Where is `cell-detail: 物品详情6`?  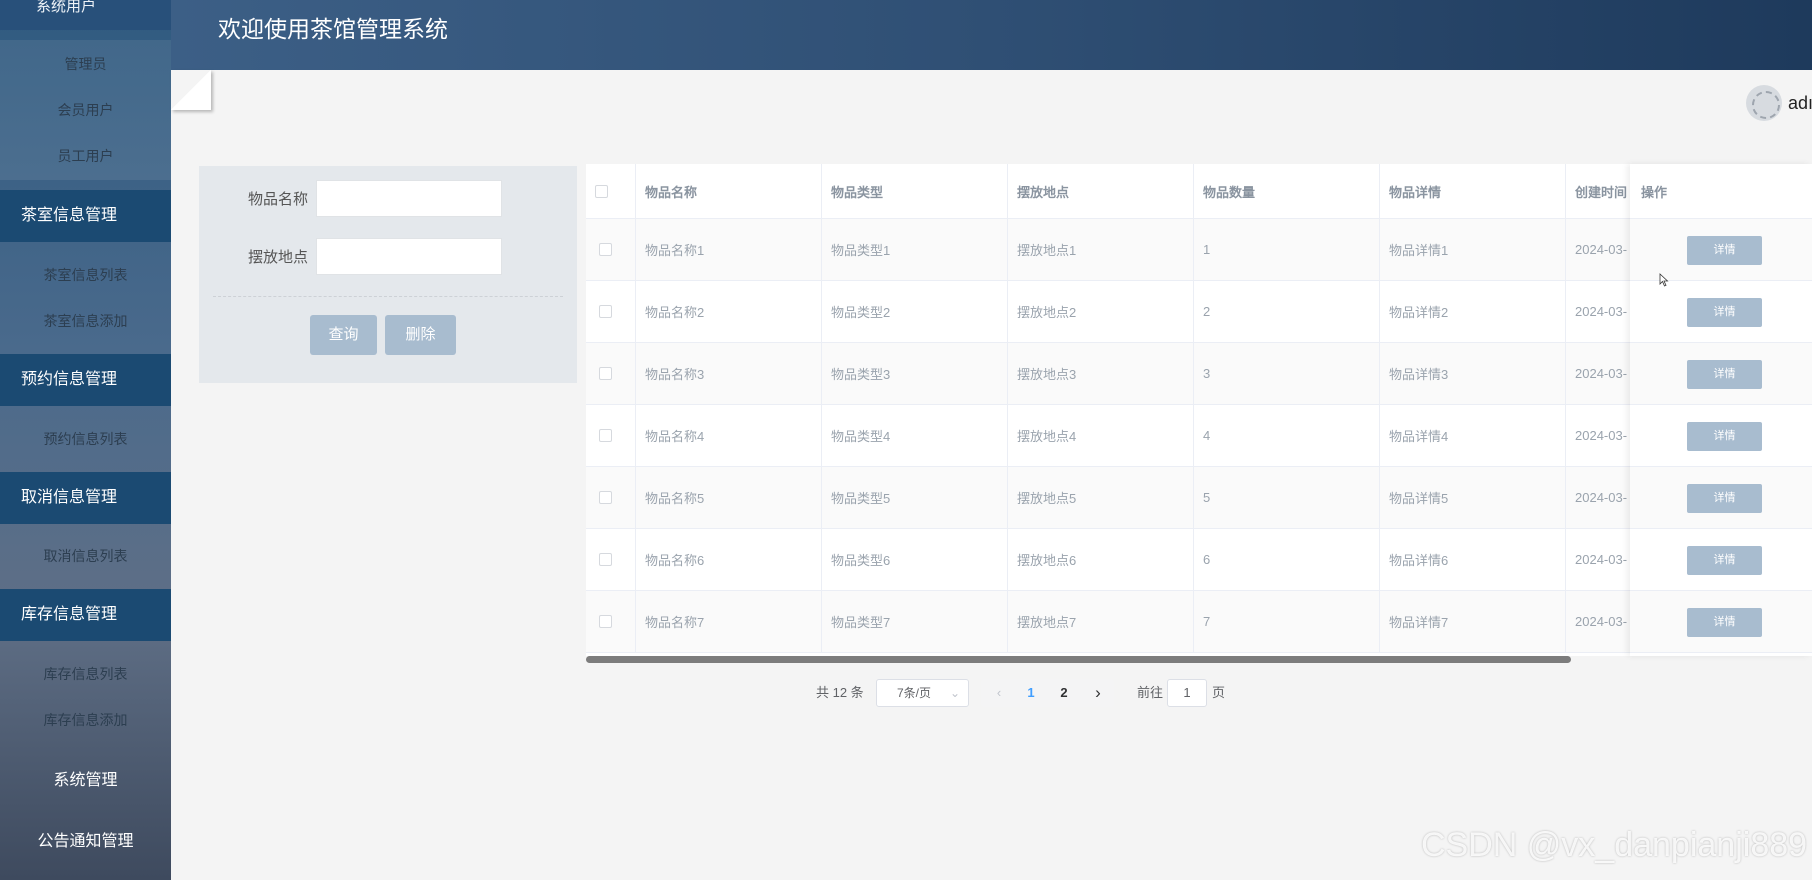 cell-detail: 物品详情6 is located at coordinates (1473, 559).